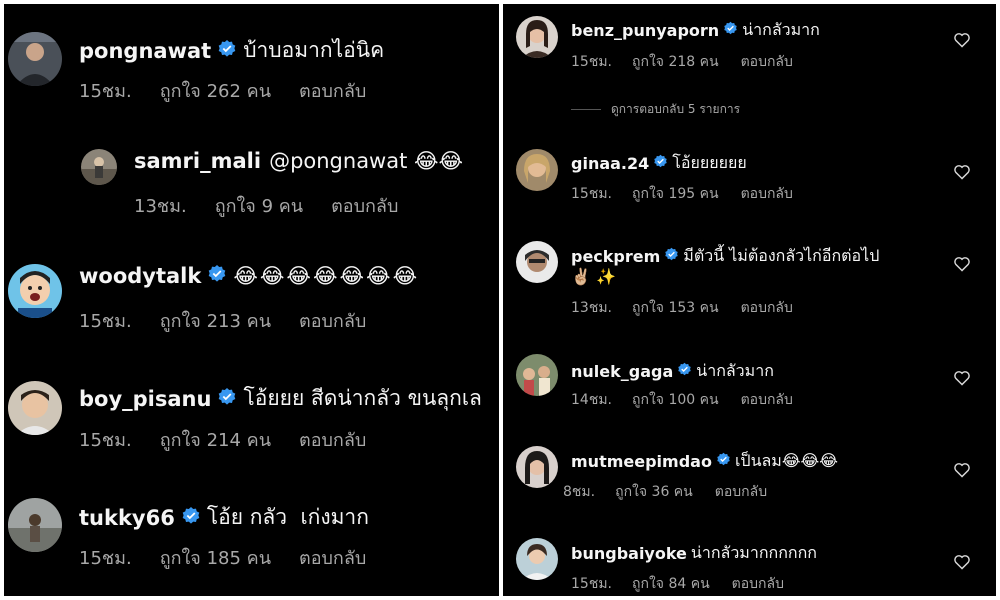  Describe the element at coordinates (641, 461) in the screenshot. I see `username: mutmeepimdao` at that location.